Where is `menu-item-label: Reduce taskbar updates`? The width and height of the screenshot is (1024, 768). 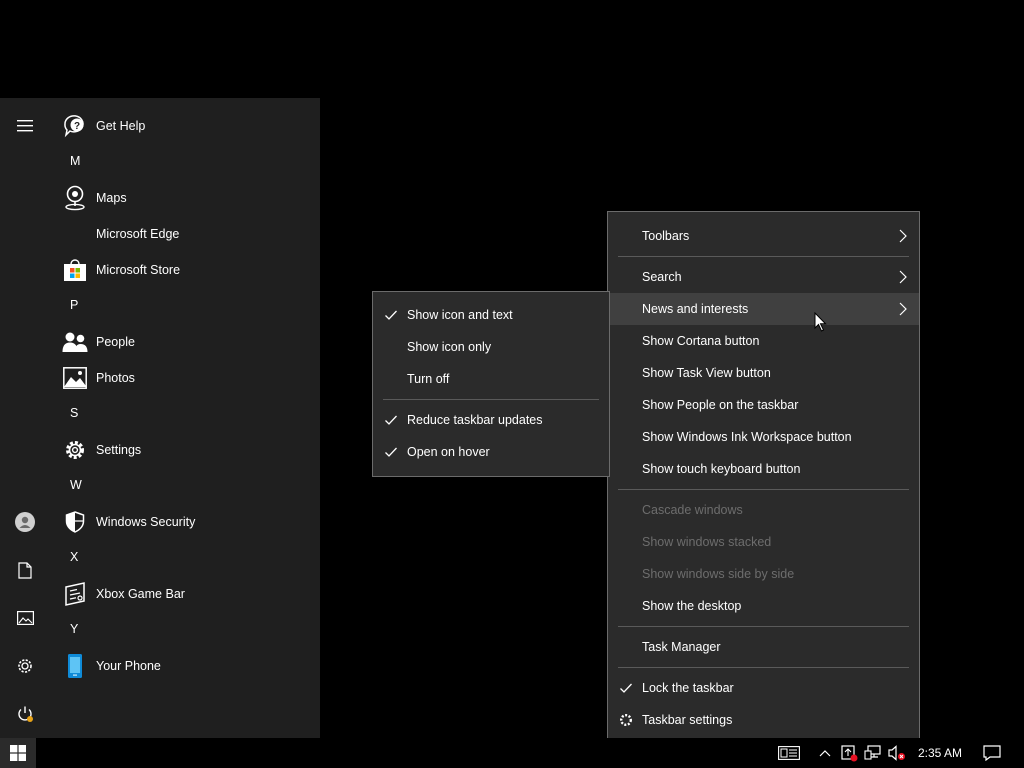 menu-item-label: Reduce taskbar updates is located at coordinates (475, 420).